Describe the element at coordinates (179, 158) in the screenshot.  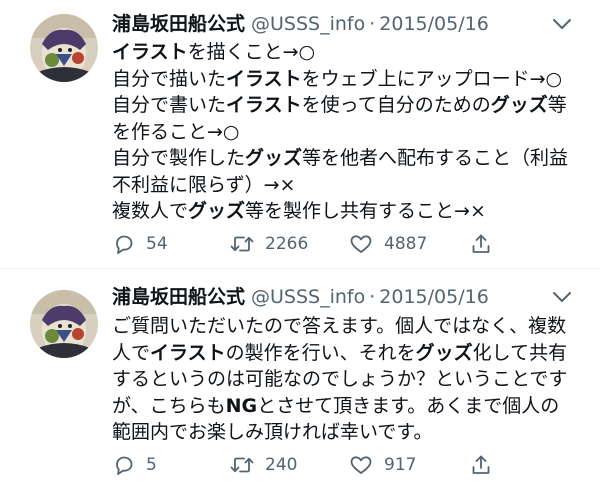
I see `text-run: 自分で製作した` at that location.